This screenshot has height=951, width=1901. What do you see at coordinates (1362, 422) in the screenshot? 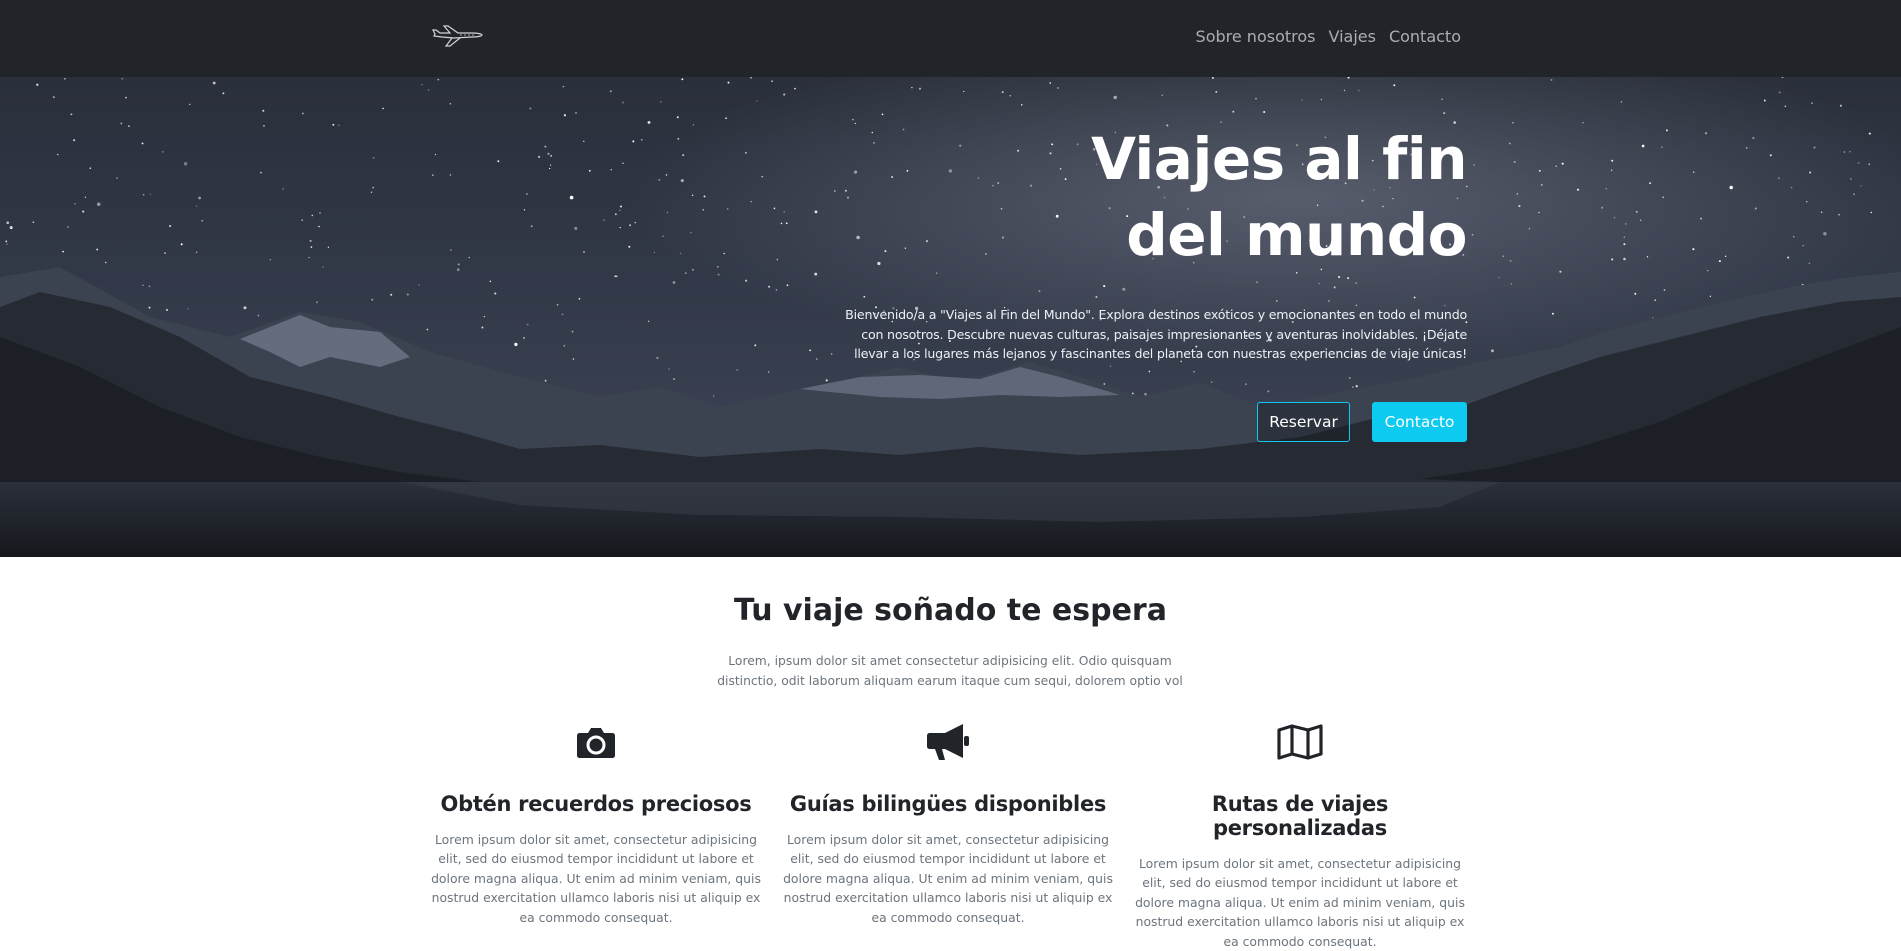
I see `hero-buttons: Reservar Contacto` at bounding box center [1362, 422].